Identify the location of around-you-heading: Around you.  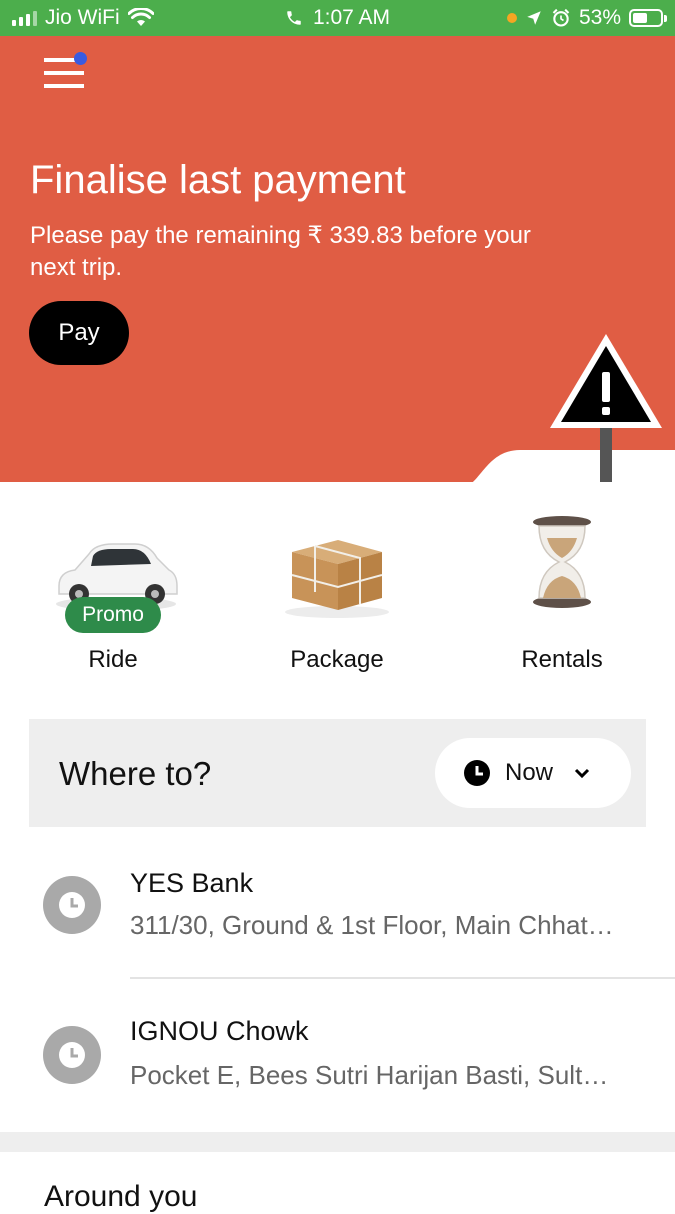
(121, 1196).